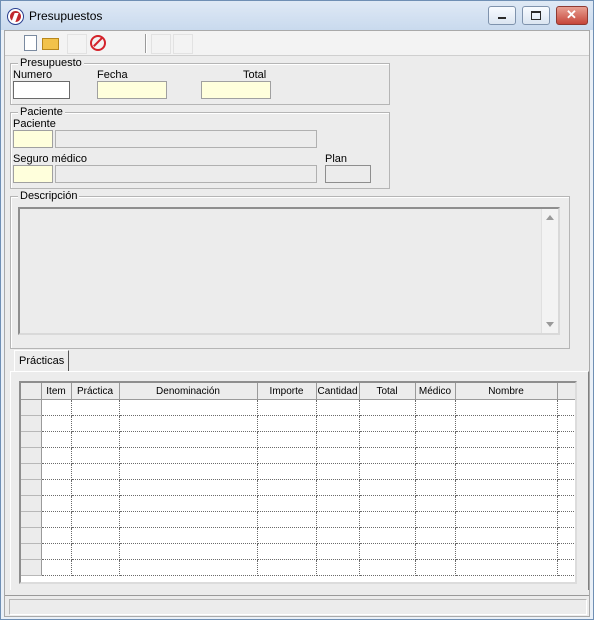 Image resolution: width=594 pixels, height=620 pixels. What do you see at coordinates (502, 15) in the screenshot?
I see `minimize-button` at bounding box center [502, 15].